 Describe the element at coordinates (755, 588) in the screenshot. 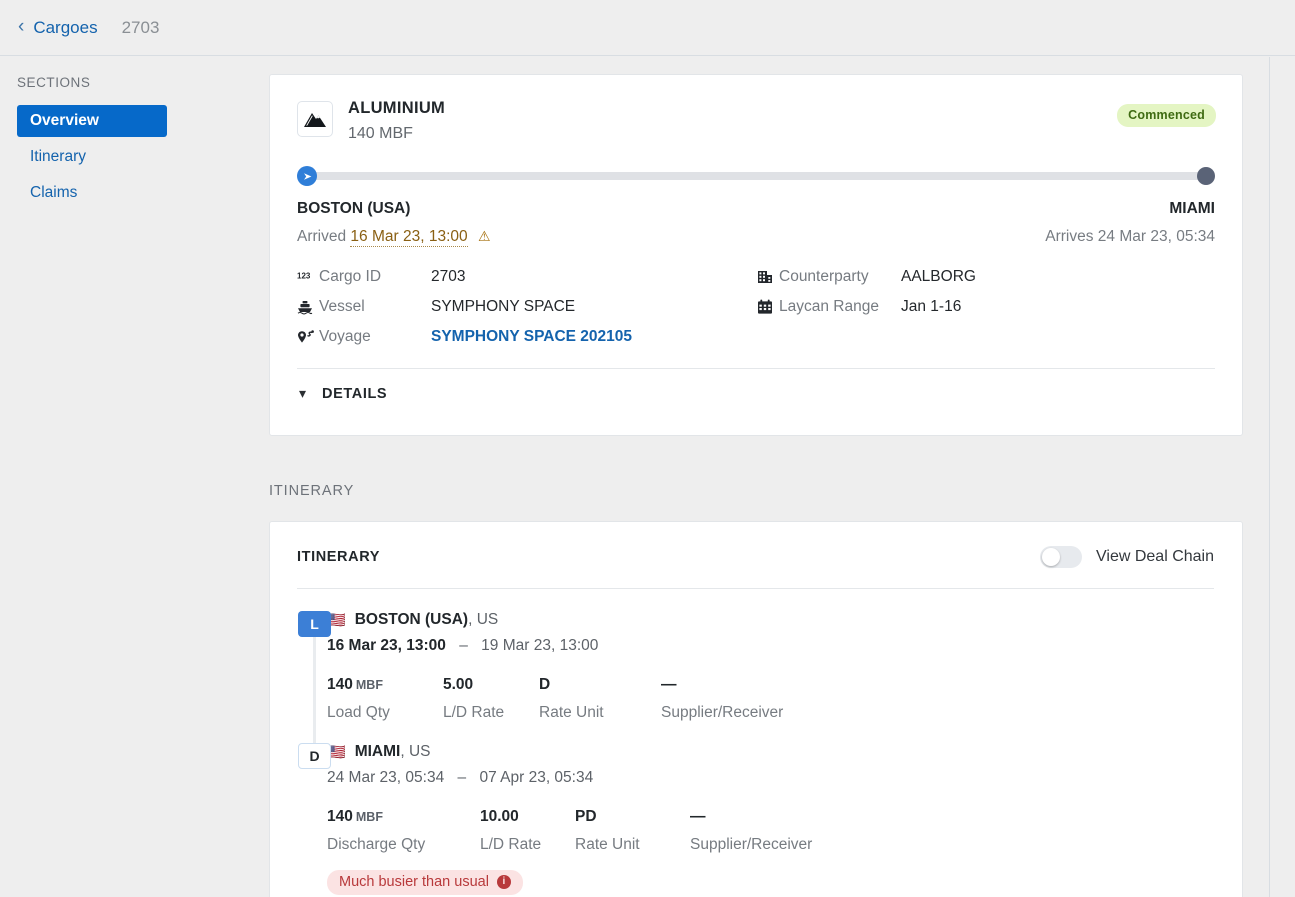

I see `itinerary-divider` at that location.